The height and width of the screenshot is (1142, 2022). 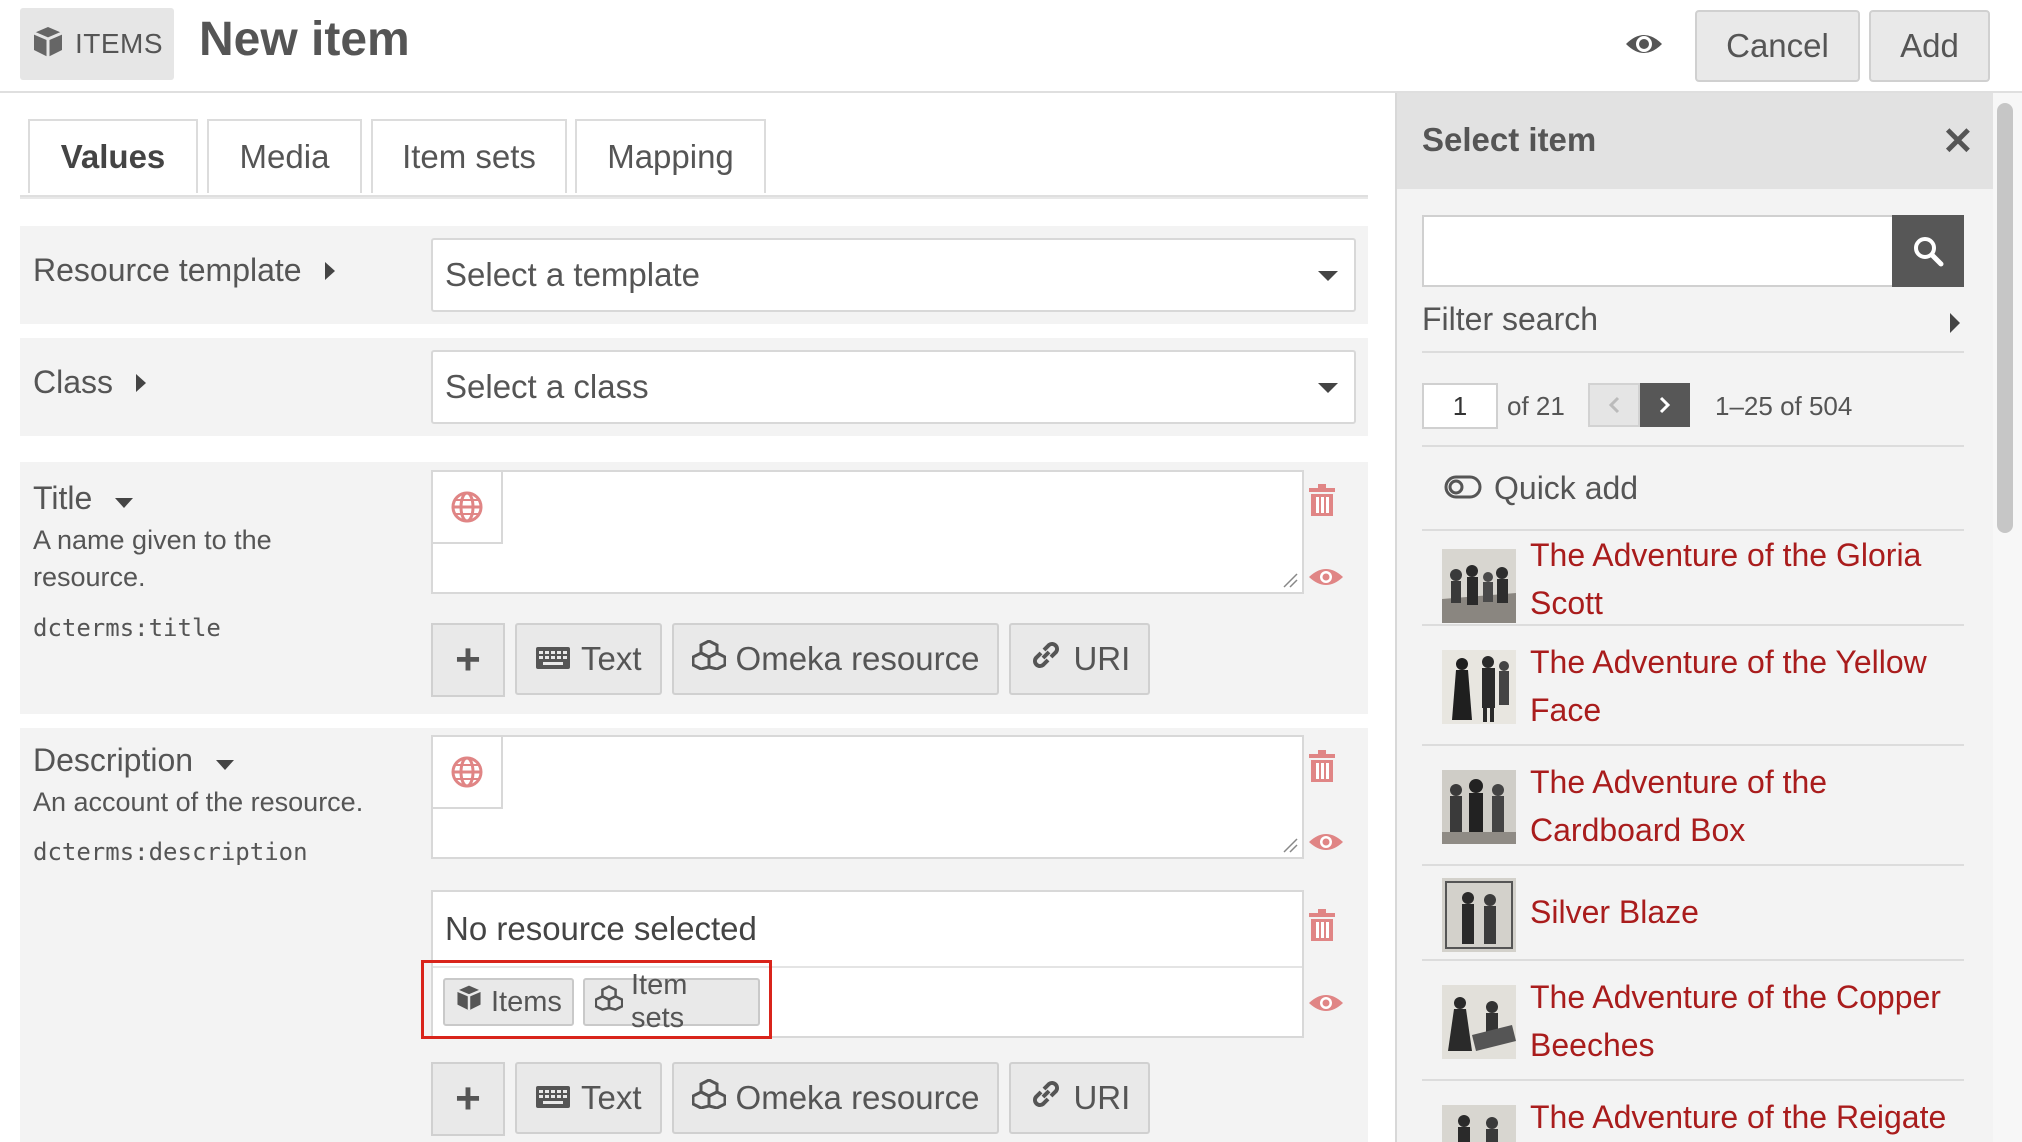 What do you see at coordinates (867, 532) in the screenshot?
I see `title-value-textarea` at bounding box center [867, 532].